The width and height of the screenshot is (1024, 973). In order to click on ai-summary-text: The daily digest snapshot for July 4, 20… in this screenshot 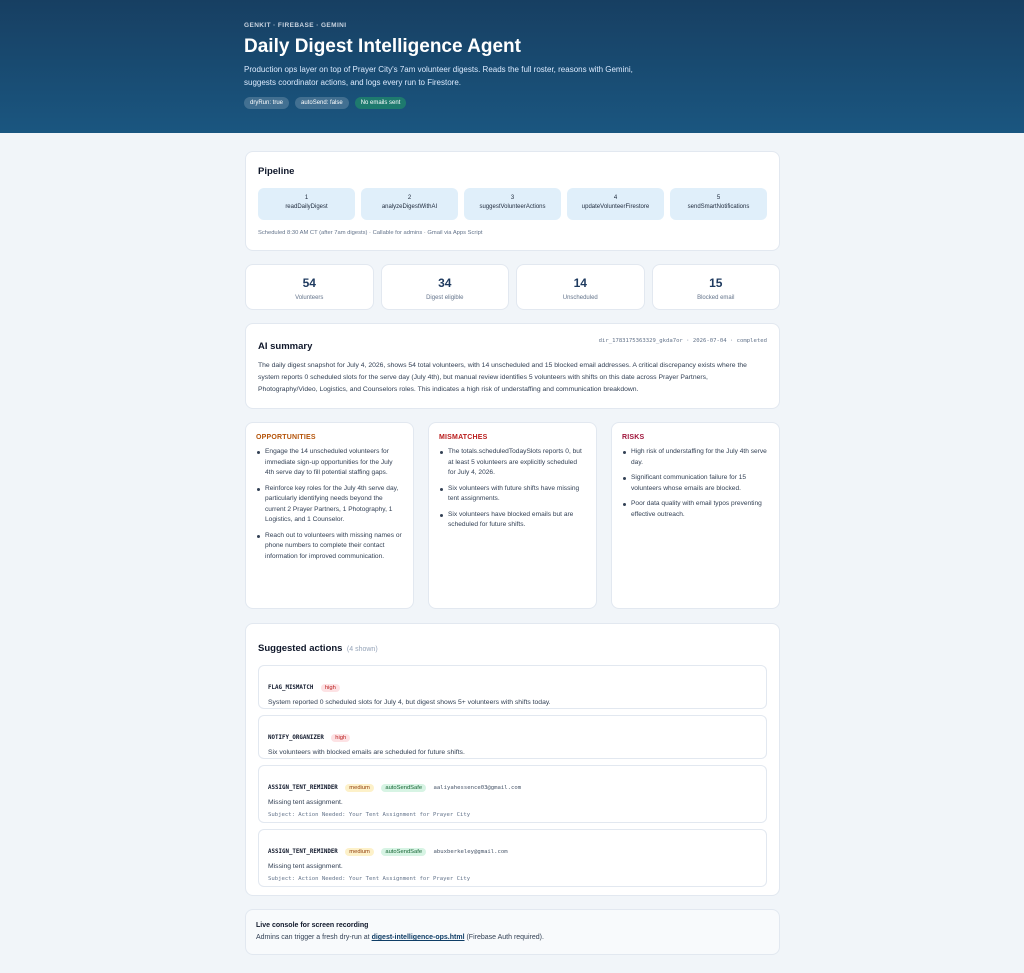, I will do `click(502, 377)`.